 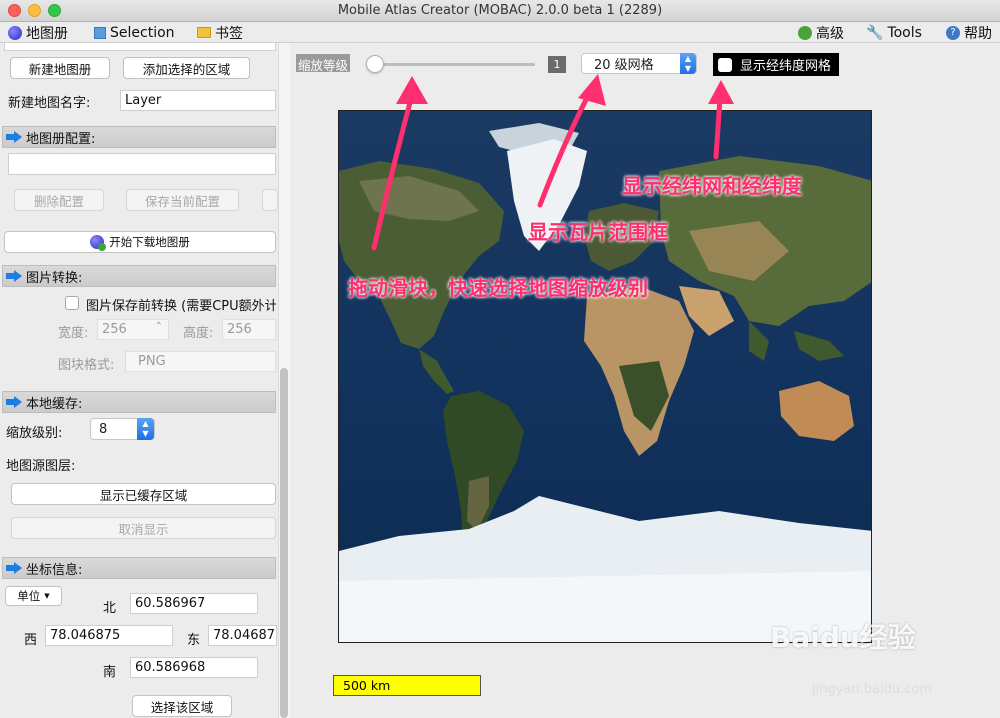 I want to click on watermark-url: jingyan.baidu.com, so click(x=872, y=689).